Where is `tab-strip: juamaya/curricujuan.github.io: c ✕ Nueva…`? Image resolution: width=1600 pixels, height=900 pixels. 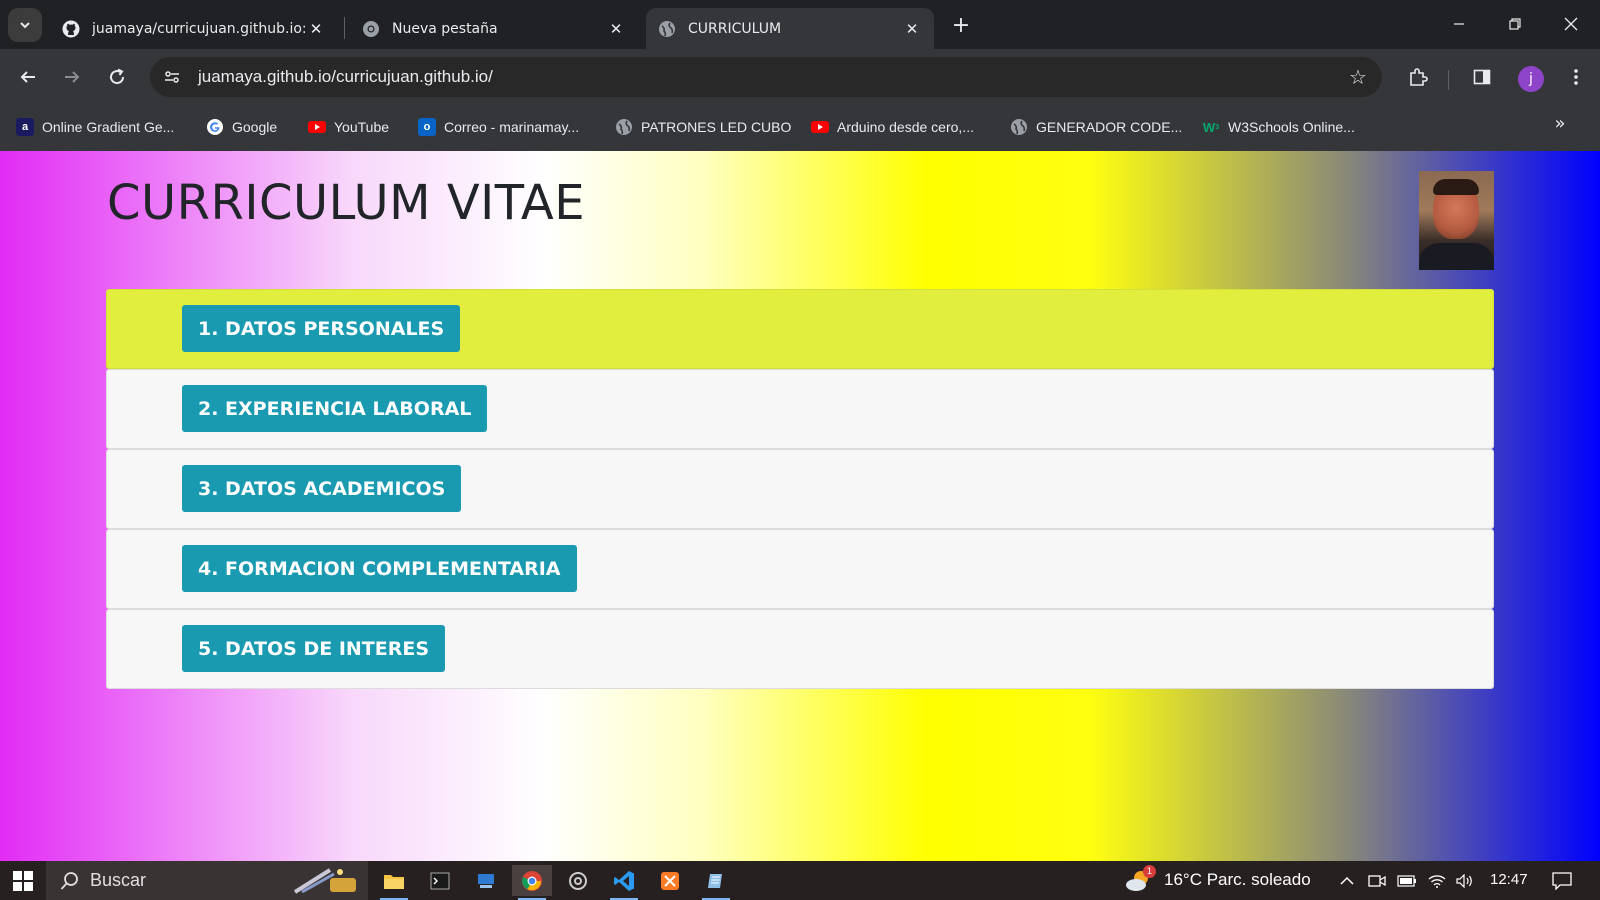 tab-strip: juamaya/curricujuan.github.io: c ✕ Nueva… is located at coordinates (800, 24).